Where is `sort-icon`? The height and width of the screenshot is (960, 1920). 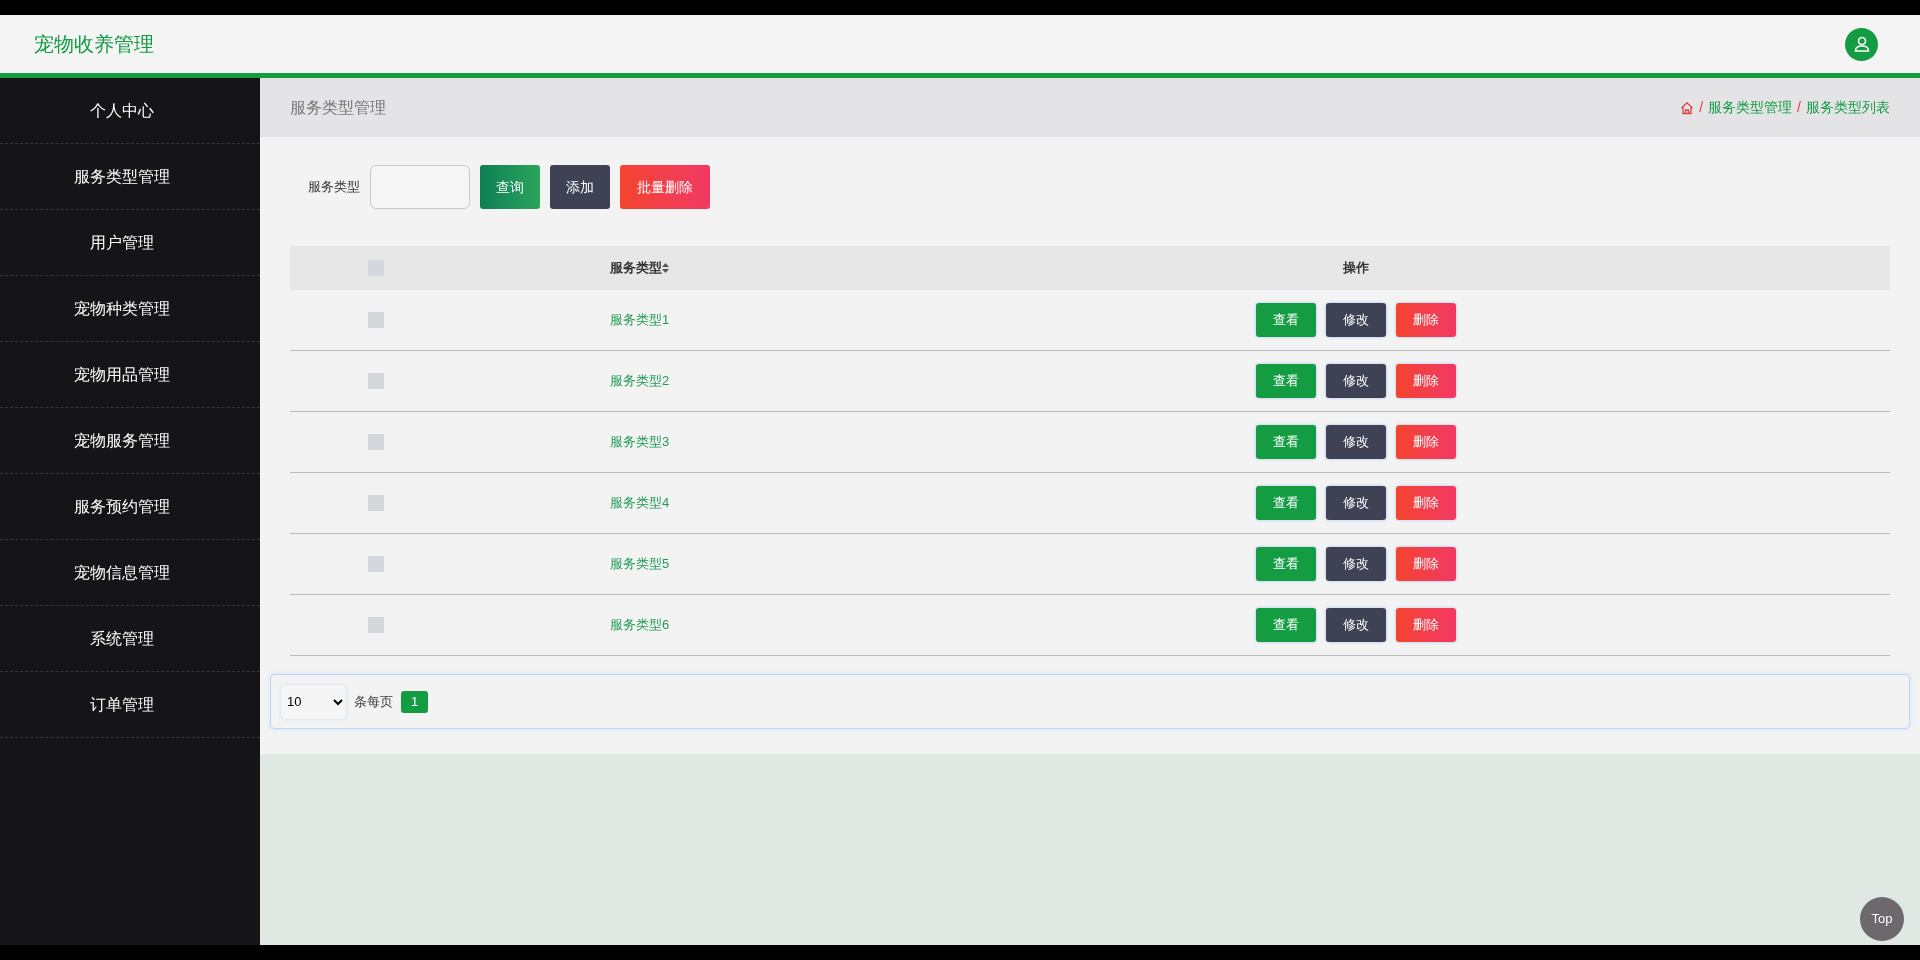
sort-icon is located at coordinates (665, 268).